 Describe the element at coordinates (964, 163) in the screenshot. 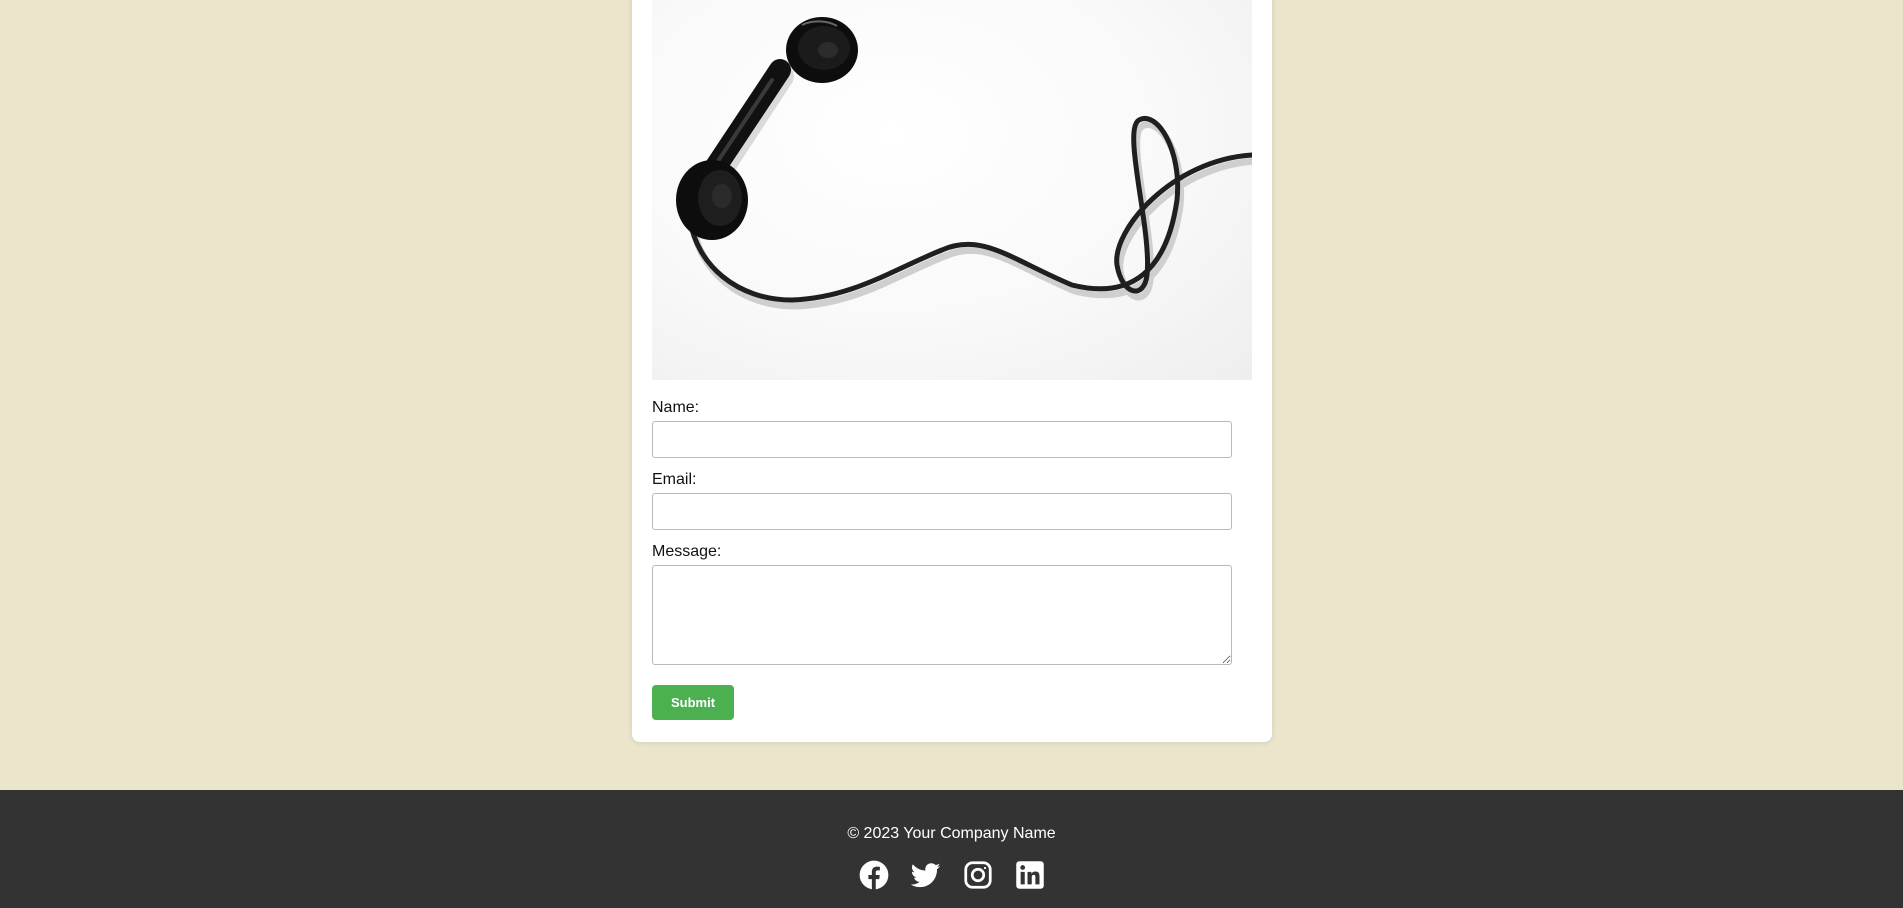

I see `telephone-receiver-illustration` at that location.